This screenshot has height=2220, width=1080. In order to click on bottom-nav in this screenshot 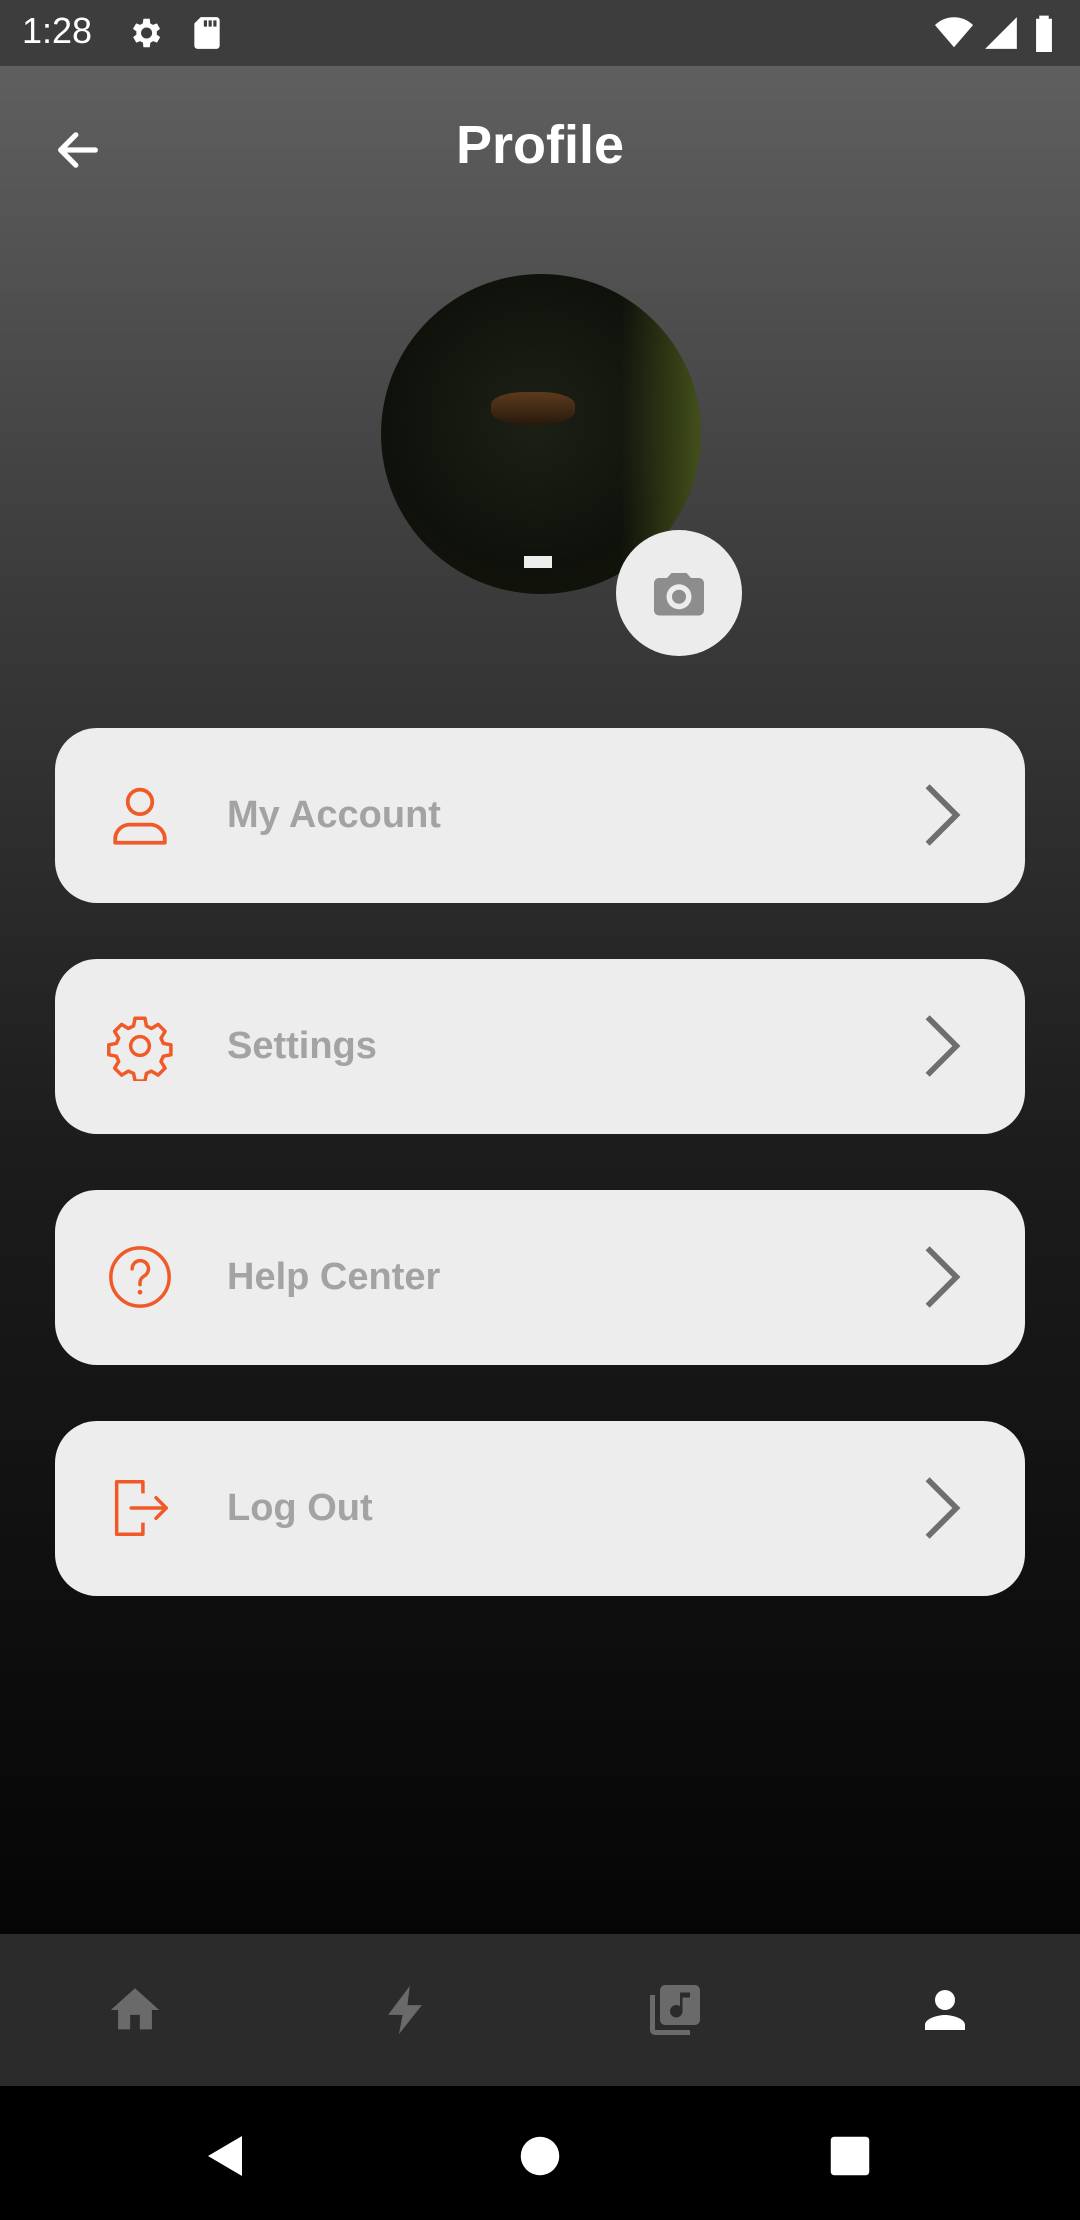, I will do `click(540, 2010)`.